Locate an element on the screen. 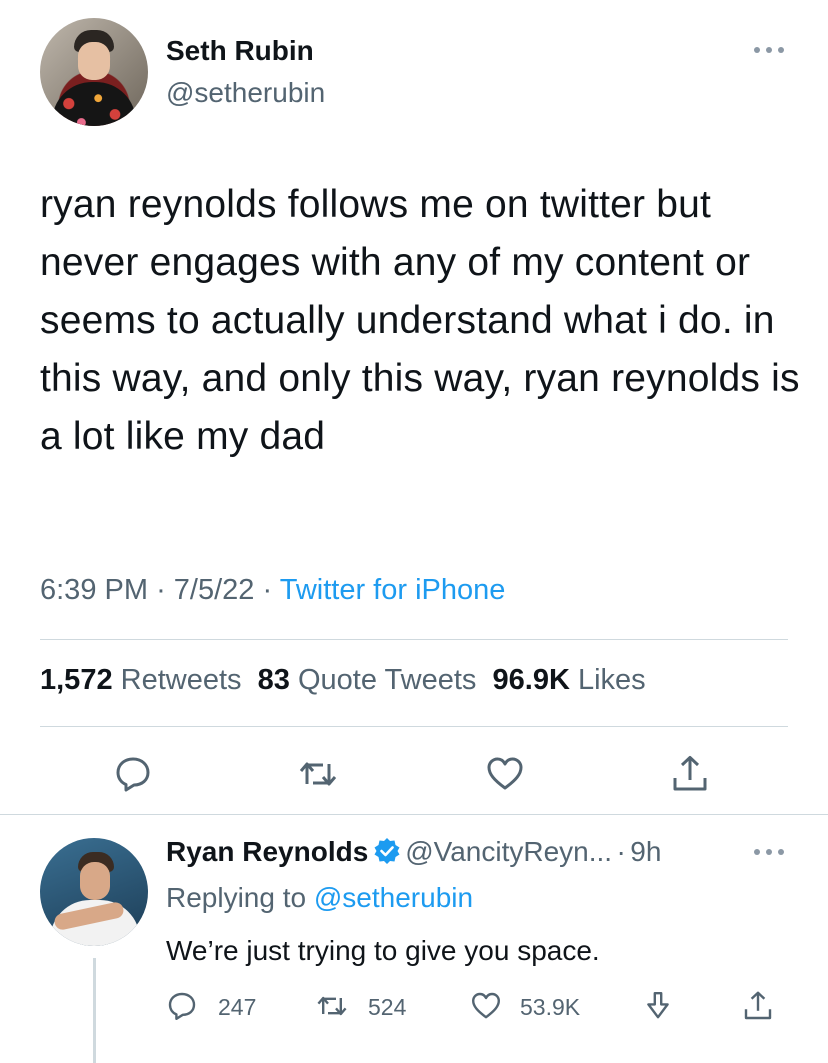 The width and height of the screenshot is (828, 1063). tweet-source: Twitter for iPhone is located at coordinates (393, 590).